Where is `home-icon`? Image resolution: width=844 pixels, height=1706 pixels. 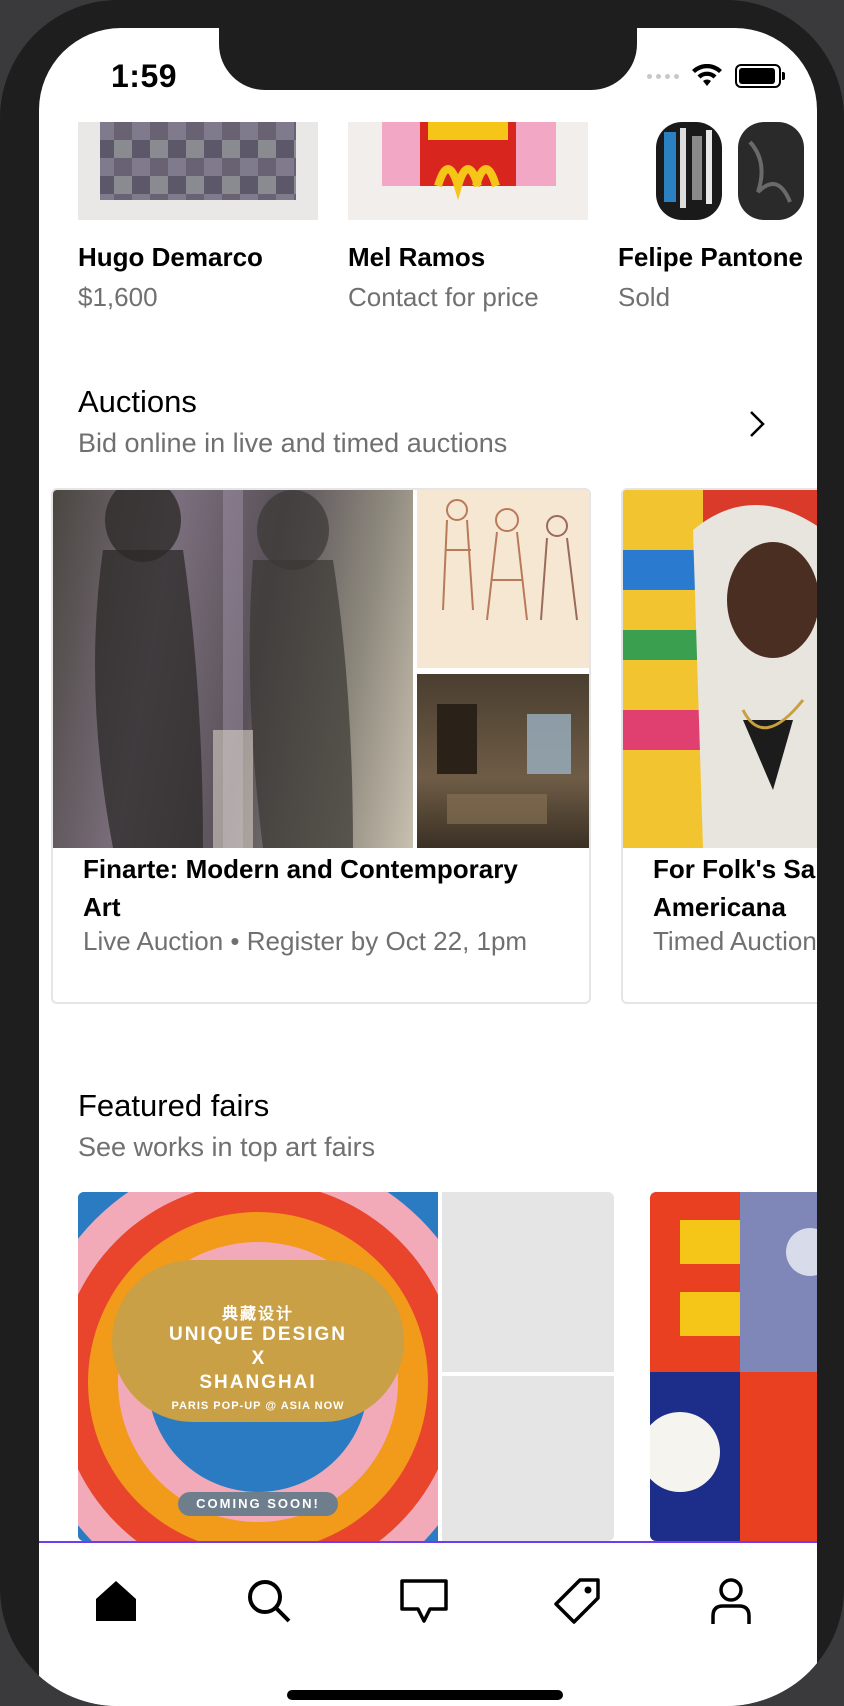
home-icon is located at coordinates (116, 1601).